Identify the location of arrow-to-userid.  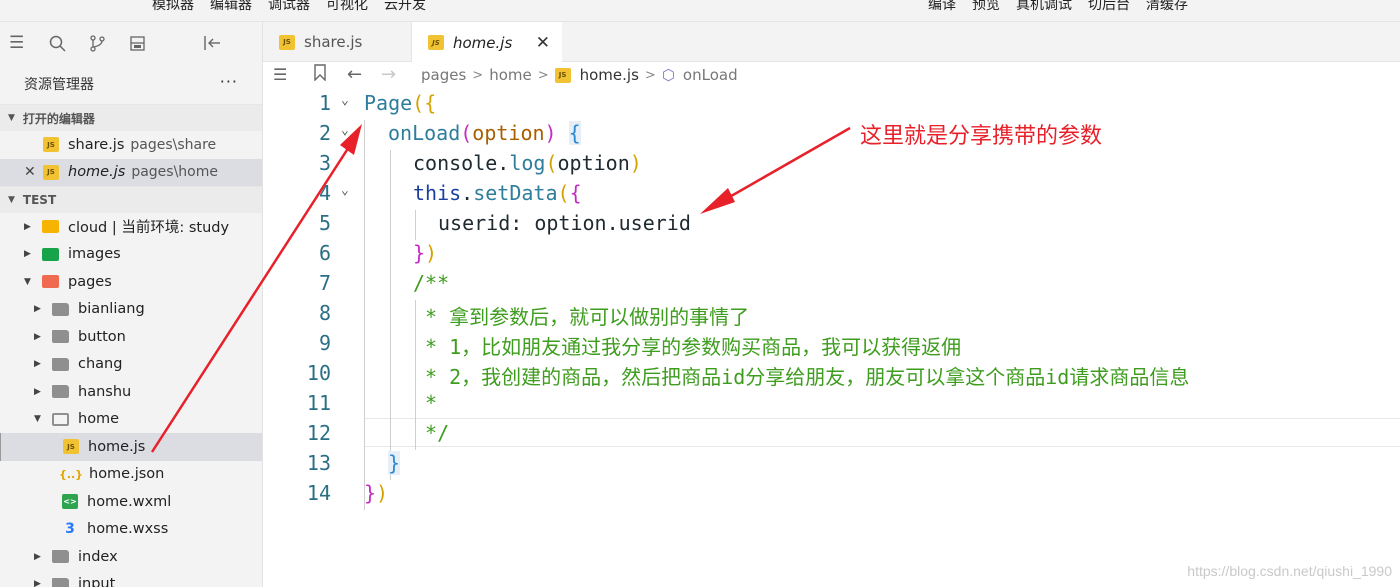
(775, 170).